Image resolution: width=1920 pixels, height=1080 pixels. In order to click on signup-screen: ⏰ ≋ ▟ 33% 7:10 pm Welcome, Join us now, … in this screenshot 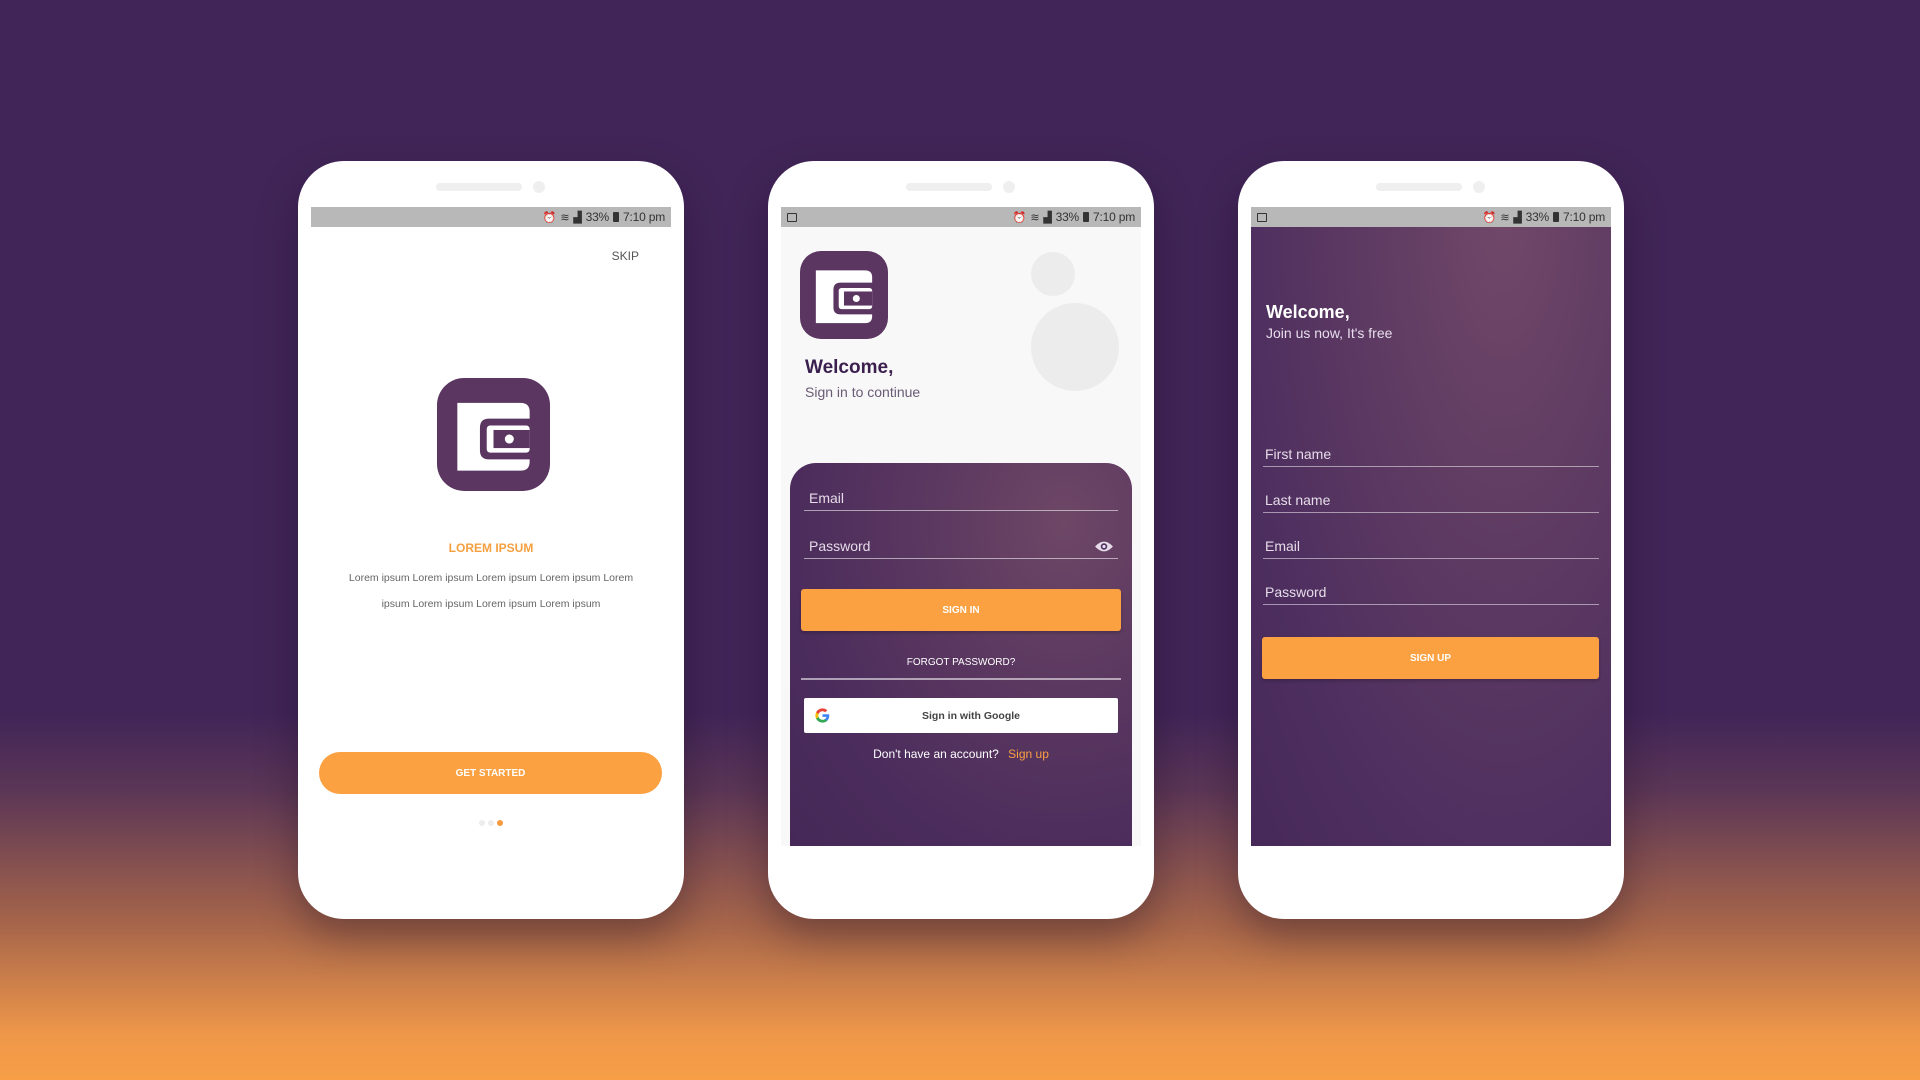, I will do `click(1431, 526)`.